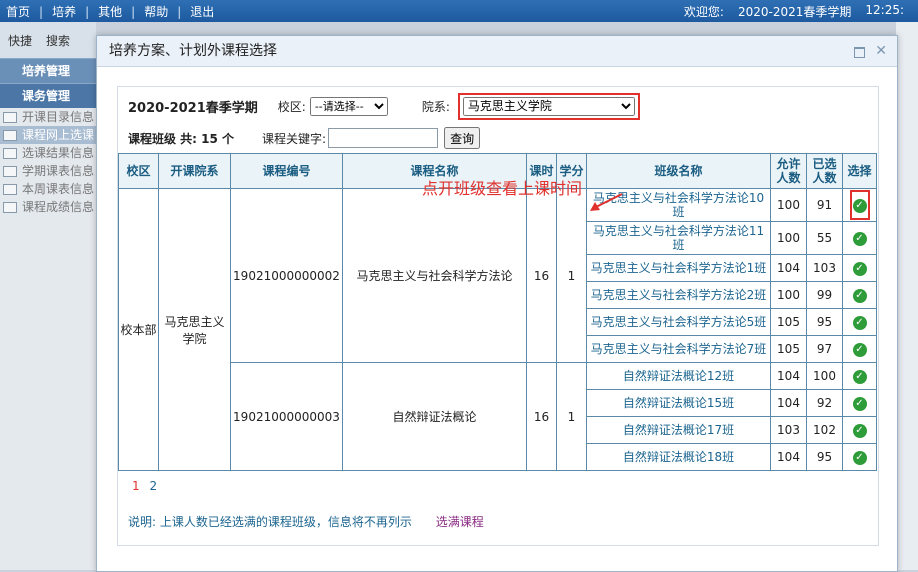  What do you see at coordinates (58, 40) in the screenshot?
I see `tab-search: 搜索` at bounding box center [58, 40].